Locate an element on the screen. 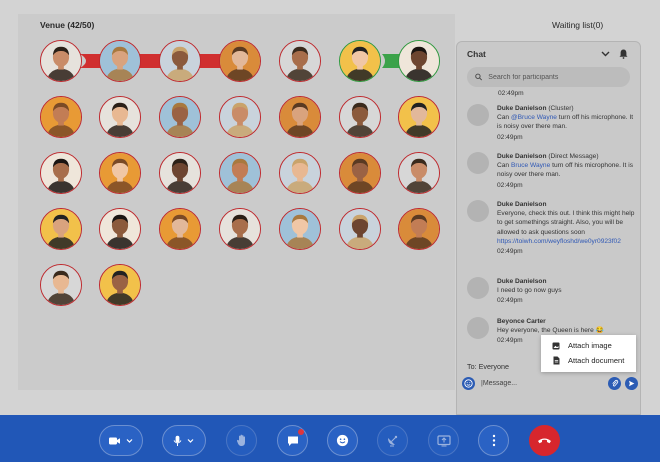 The height and width of the screenshot is (462, 660). attach-image-label: Attach image is located at coordinates (590, 345).